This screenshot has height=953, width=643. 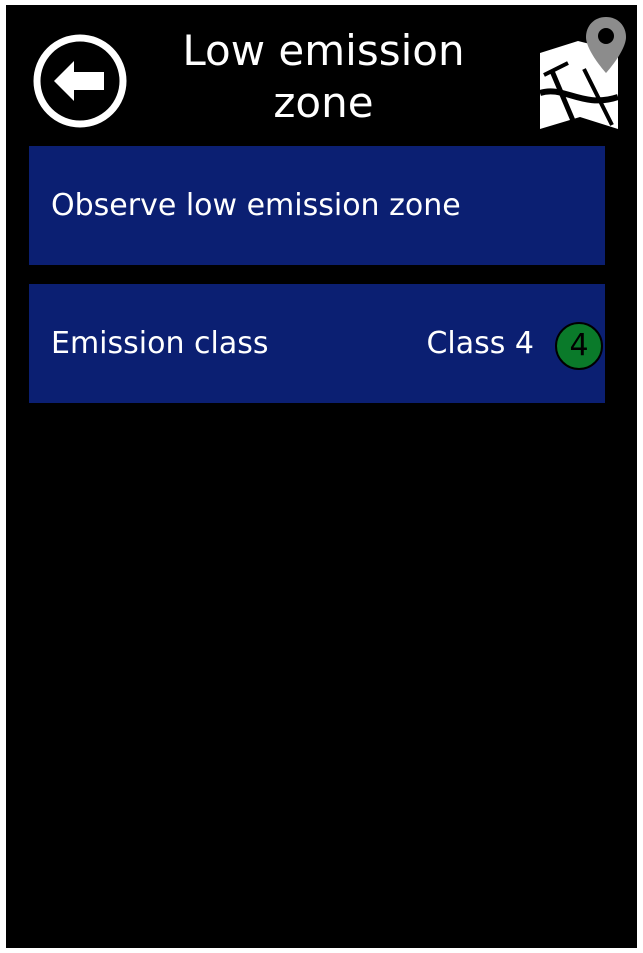 I want to click on emission-class-value: Class 4, so click(x=480, y=343).